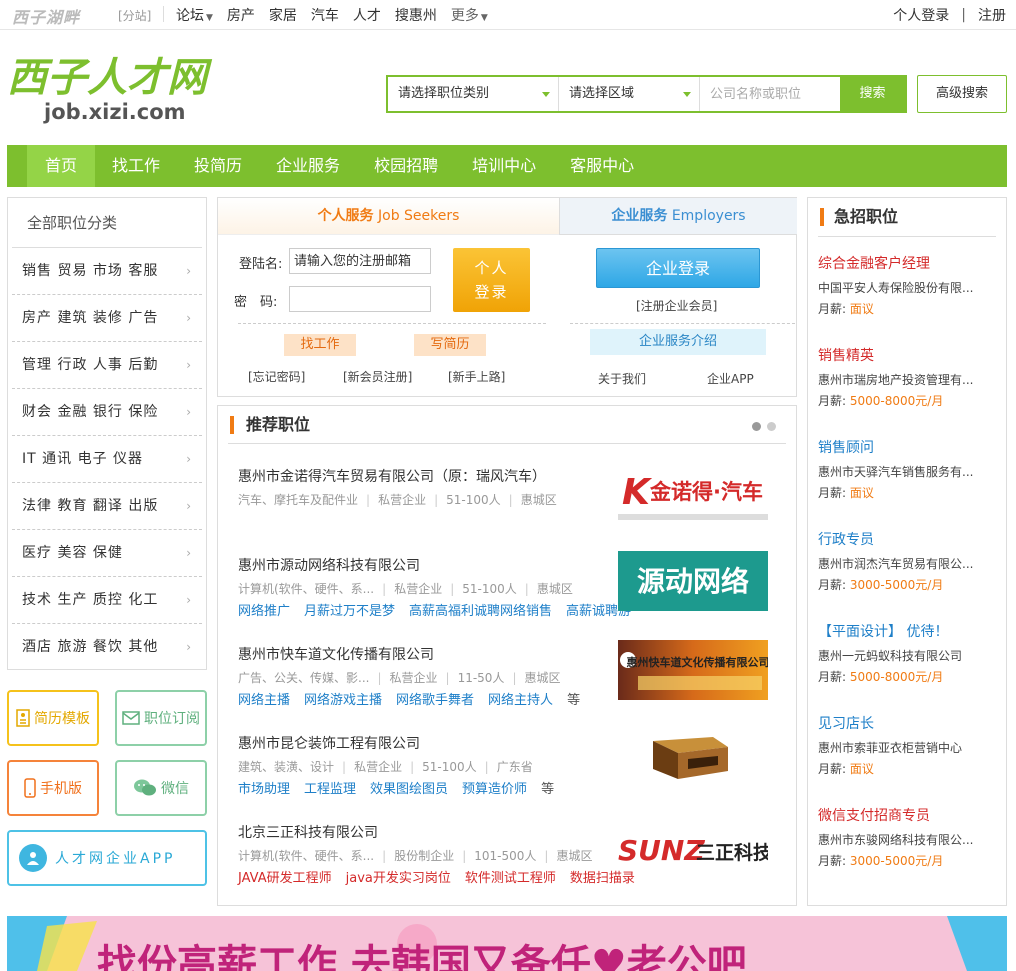 The height and width of the screenshot is (971, 1016). Describe the element at coordinates (622, 378) in the screenshot. I see `about-us-link: 关于我们` at that location.